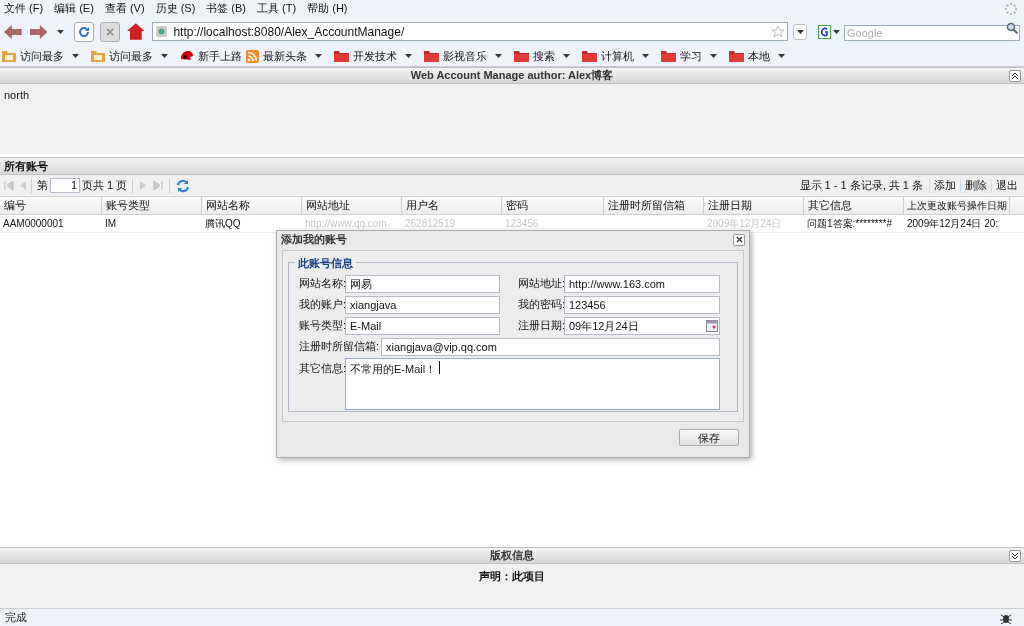 The width and height of the screenshot is (1024, 626). What do you see at coordinates (465, 56) in the screenshot?
I see `bookmark-item: 影视音乐` at bounding box center [465, 56].